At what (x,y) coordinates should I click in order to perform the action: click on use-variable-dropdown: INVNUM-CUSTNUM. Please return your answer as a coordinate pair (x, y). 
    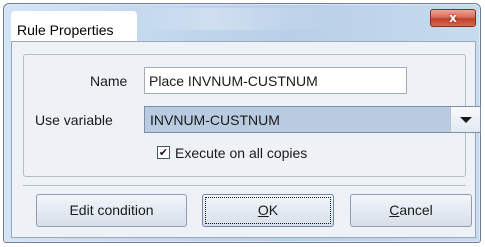
    Looking at the image, I should click on (312, 119).